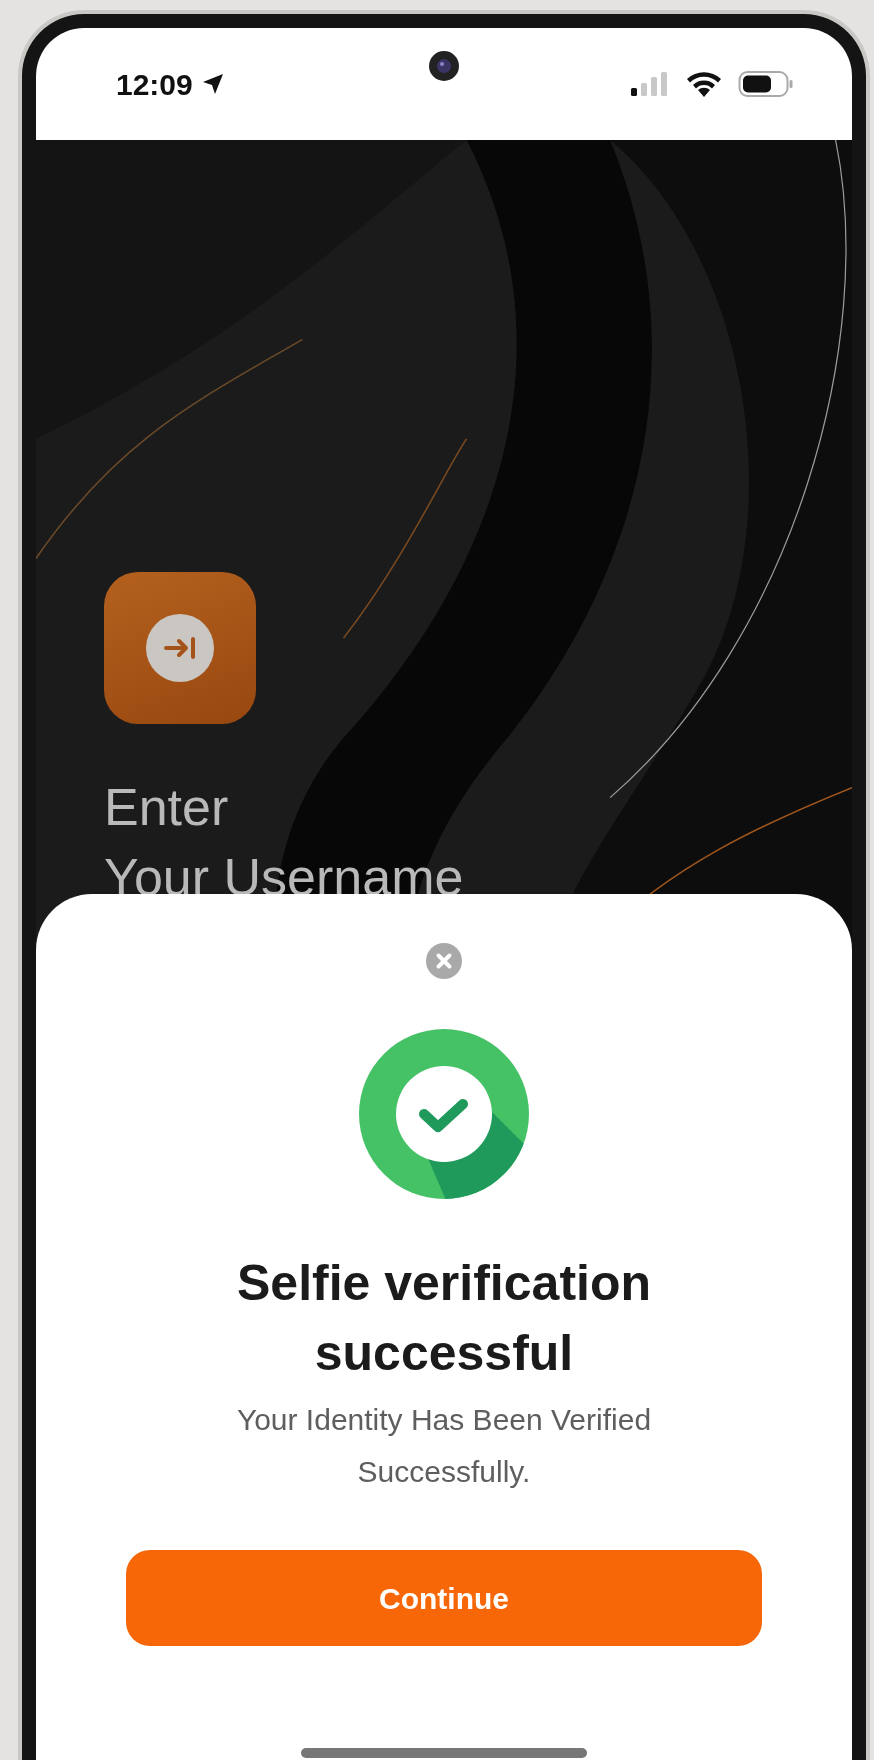 This screenshot has height=1760, width=874. What do you see at coordinates (444, 1114) in the screenshot?
I see `success-check-icon` at bounding box center [444, 1114].